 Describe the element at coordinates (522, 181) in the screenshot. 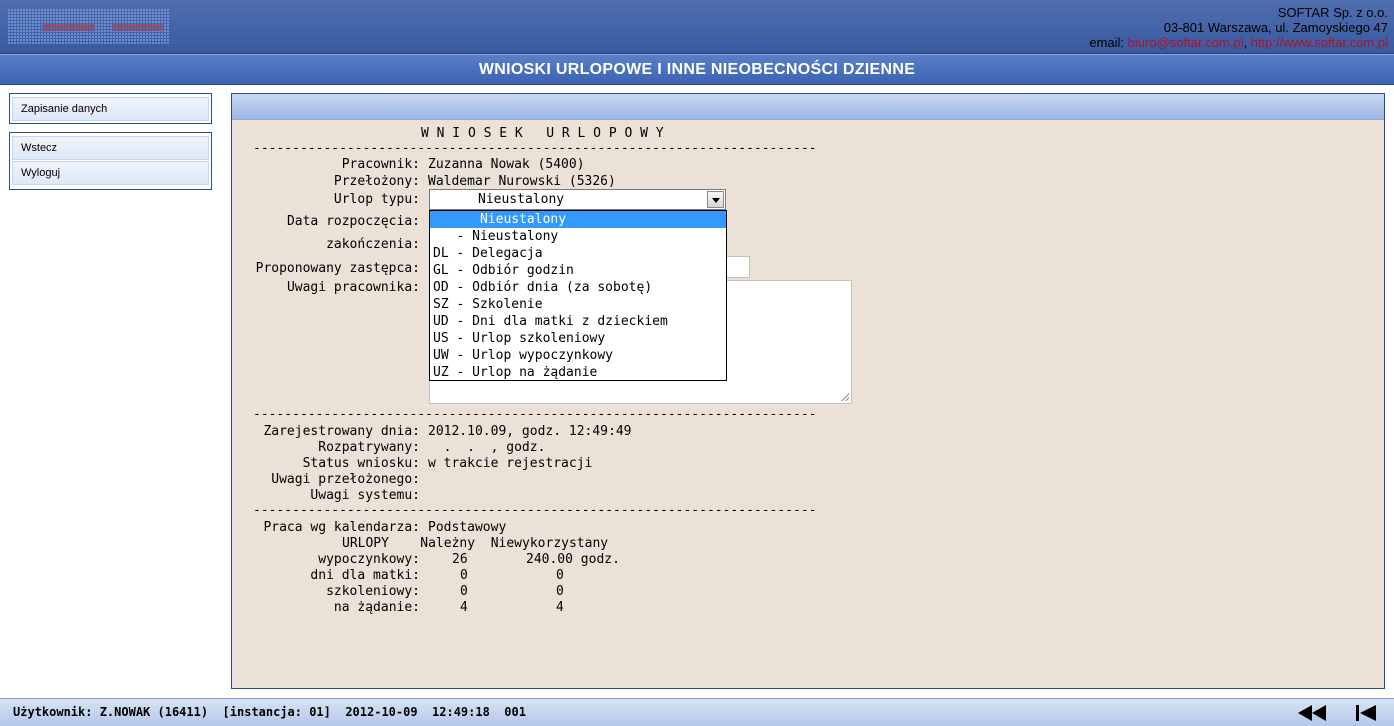

I see `supervisor-value: Waldemar Nurowski (5326)` at that location.